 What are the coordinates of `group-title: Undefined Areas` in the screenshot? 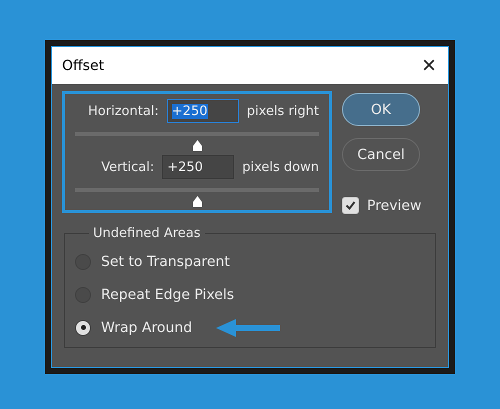 It's located at (147, 233).